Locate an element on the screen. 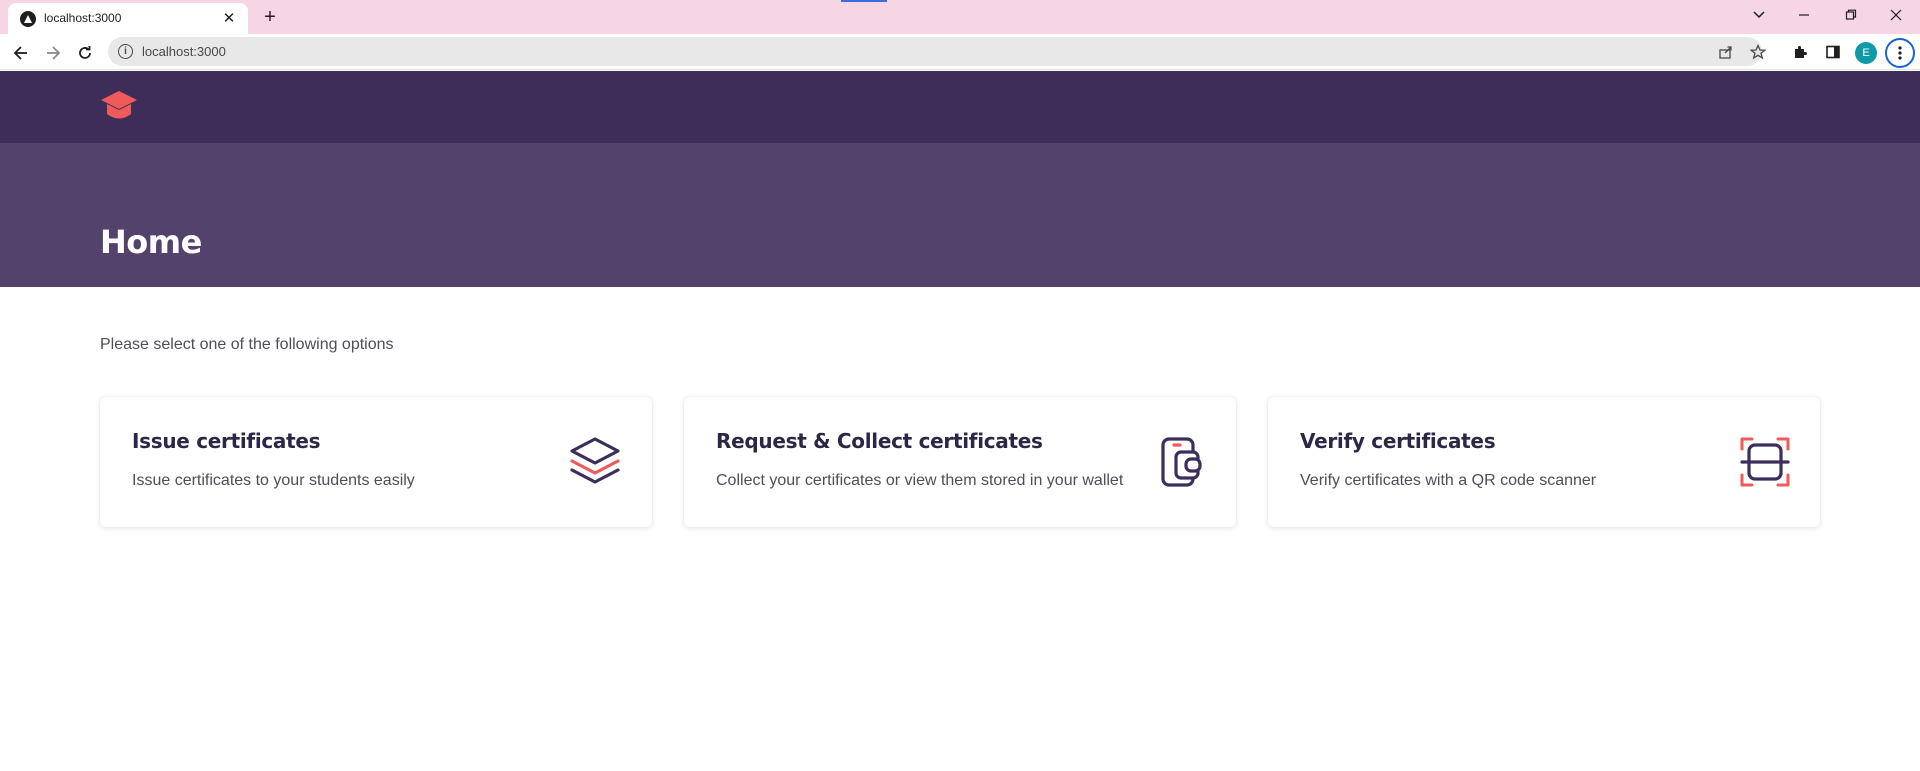  browser-tabstrip: localhost:3000 ✕ + is located at coordinates (960, 17).